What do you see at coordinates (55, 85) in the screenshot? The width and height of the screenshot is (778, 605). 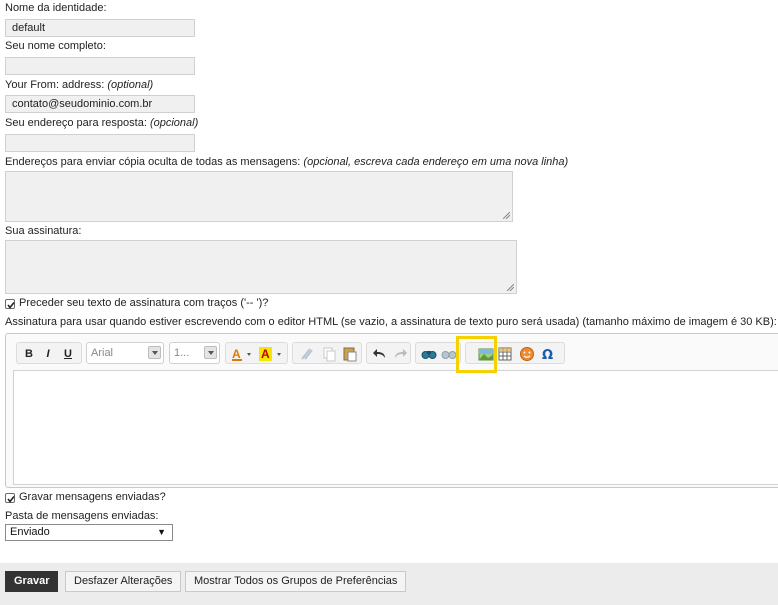 I see `from-address-label-text: Your From: address:` at bounding box center [55, 85].